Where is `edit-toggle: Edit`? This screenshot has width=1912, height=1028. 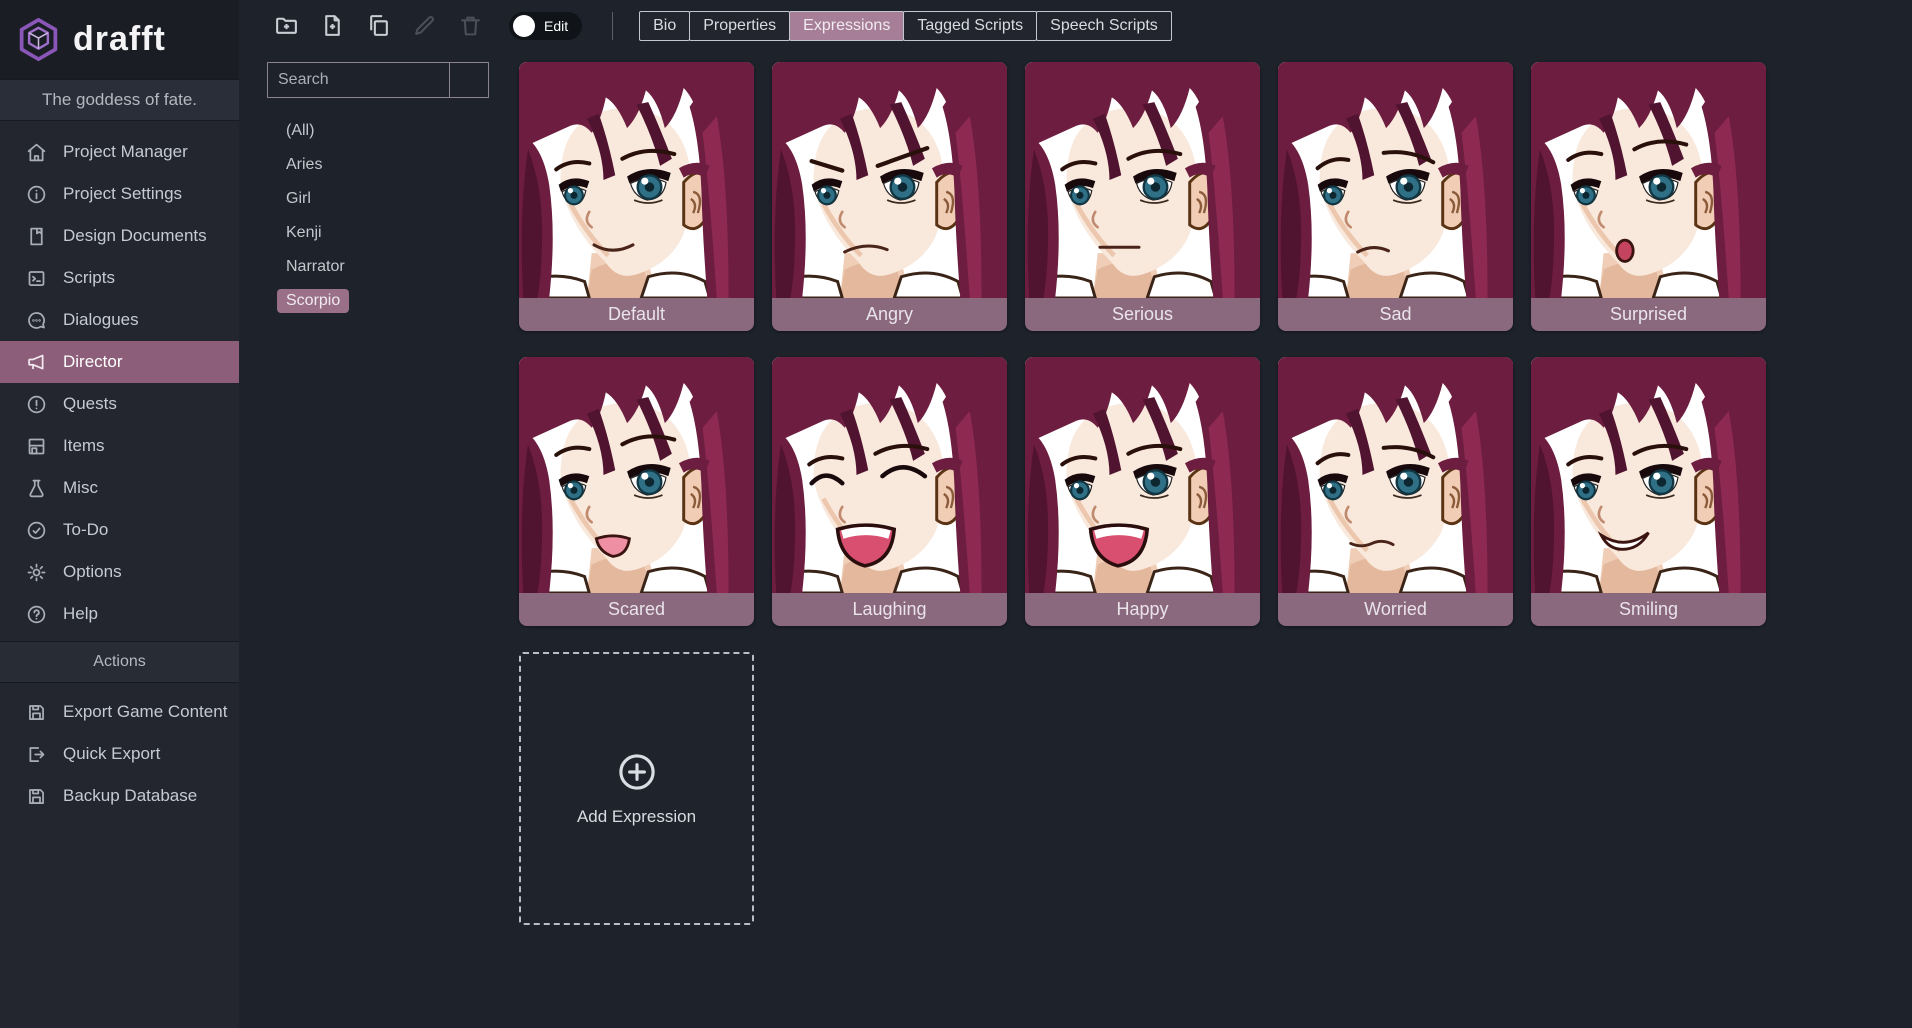 edit-toggle: Edit is located at coordinates (546, 25).